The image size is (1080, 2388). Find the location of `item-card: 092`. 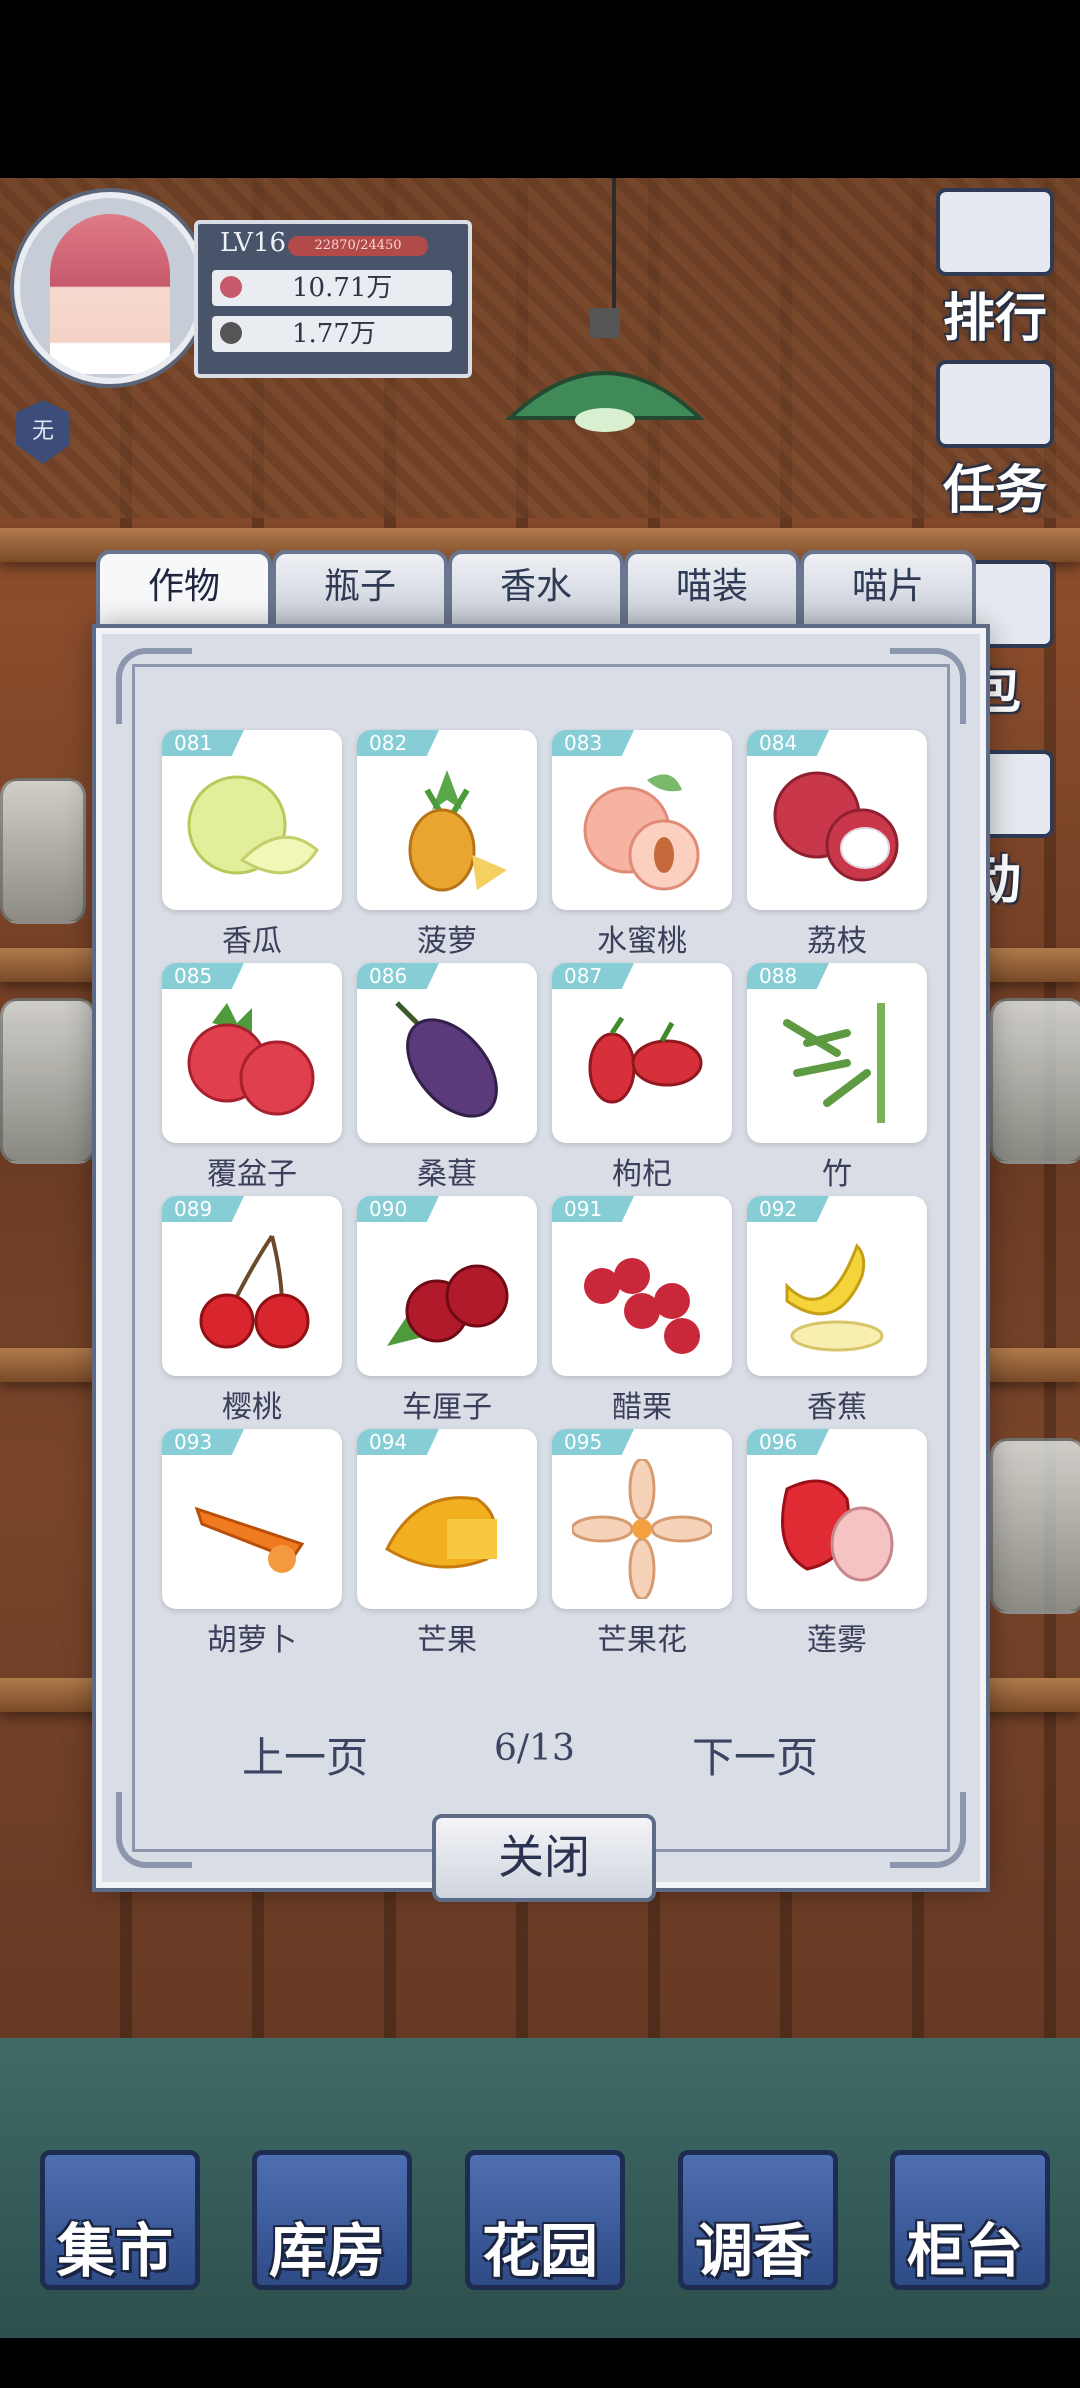

item-card: 092 is located at coordinates (837, 1286).